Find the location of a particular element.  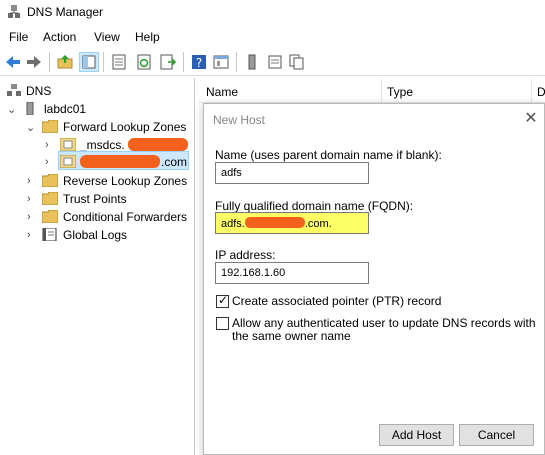

fqdn-prefix: adfs. is located at coordinates (233, 224).